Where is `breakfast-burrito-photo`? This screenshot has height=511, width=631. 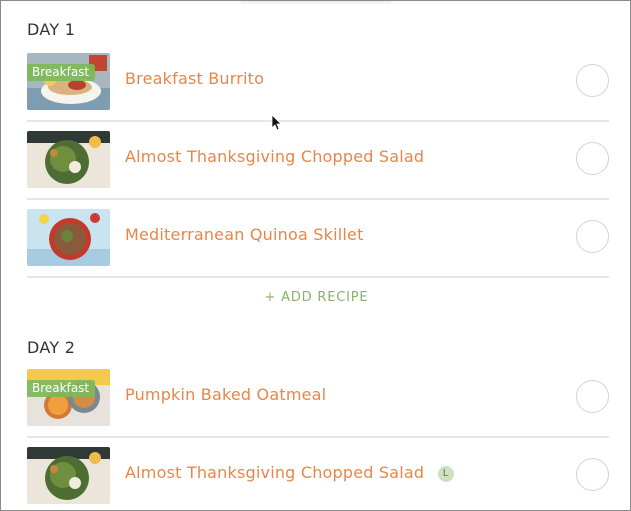
breakfast-burrito-photo is located at coordinates (68, 81).